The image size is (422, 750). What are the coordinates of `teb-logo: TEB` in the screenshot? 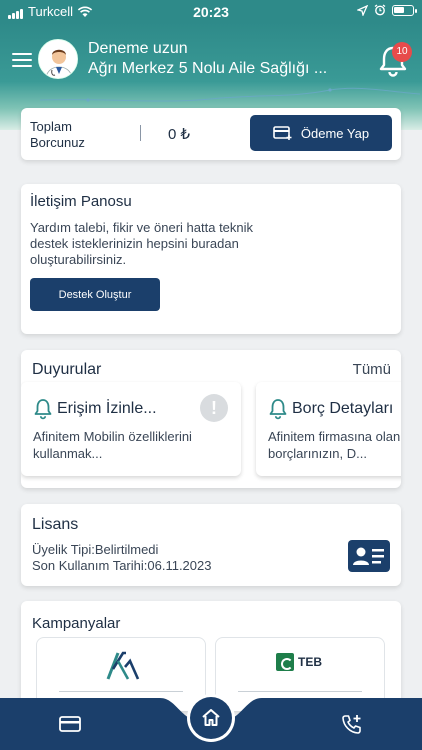 It's located at (299, 662).